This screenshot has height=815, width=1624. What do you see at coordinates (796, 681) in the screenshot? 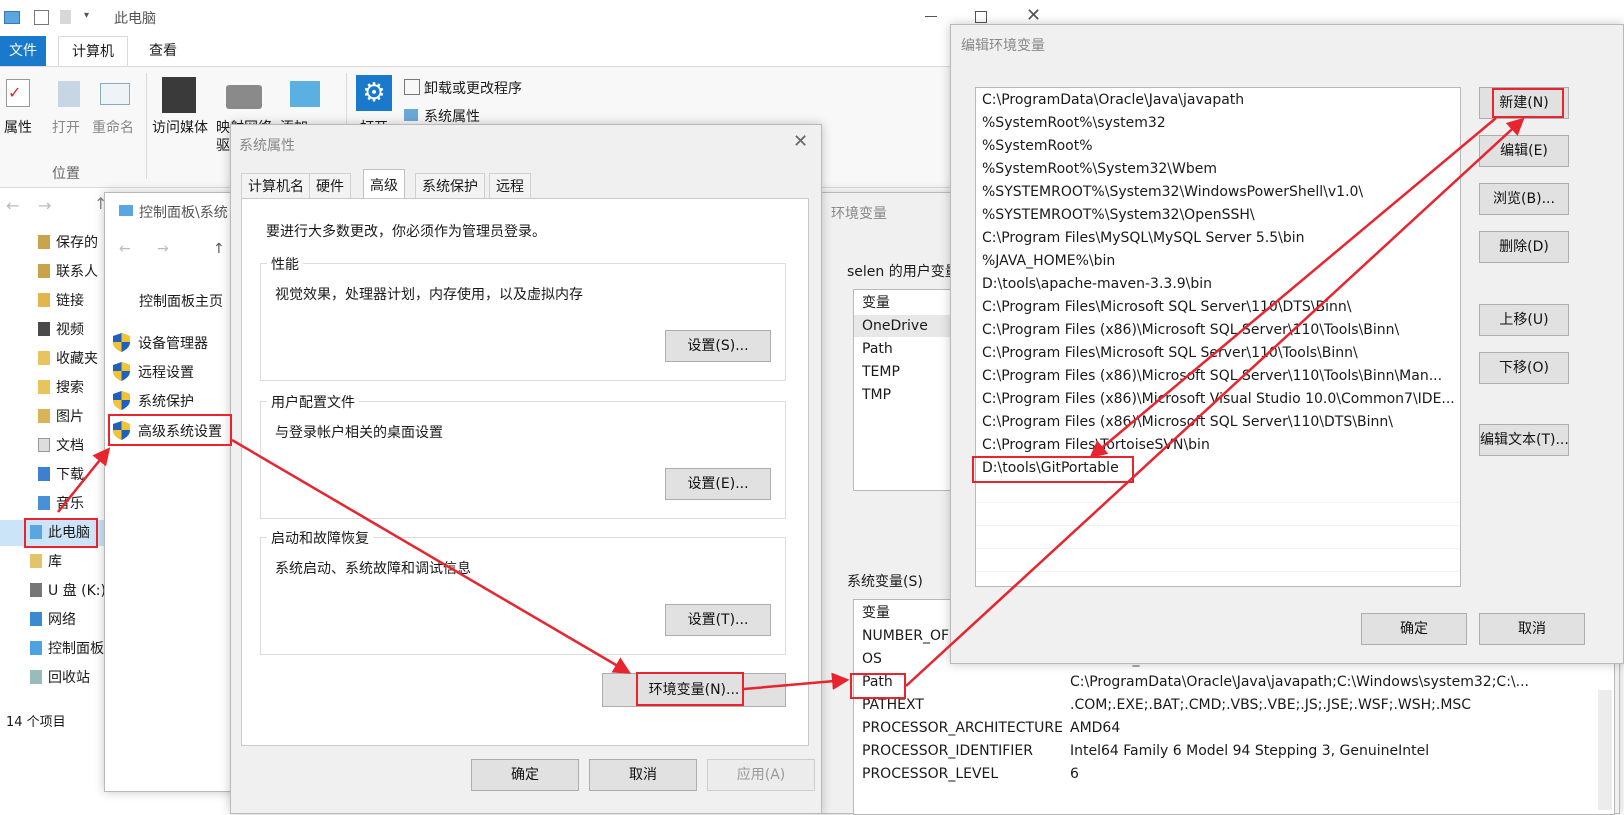
I see `arrow-env-button-to-path` at bounding box center [796, 681].